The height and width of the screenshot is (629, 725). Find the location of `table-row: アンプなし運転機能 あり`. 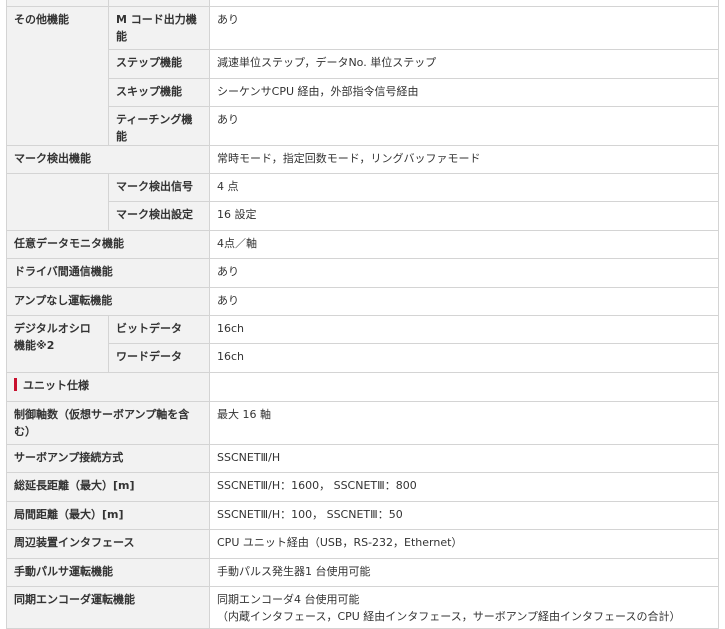

table-row: アンプなし運転機能 あり is located at coordinates (362, 301).